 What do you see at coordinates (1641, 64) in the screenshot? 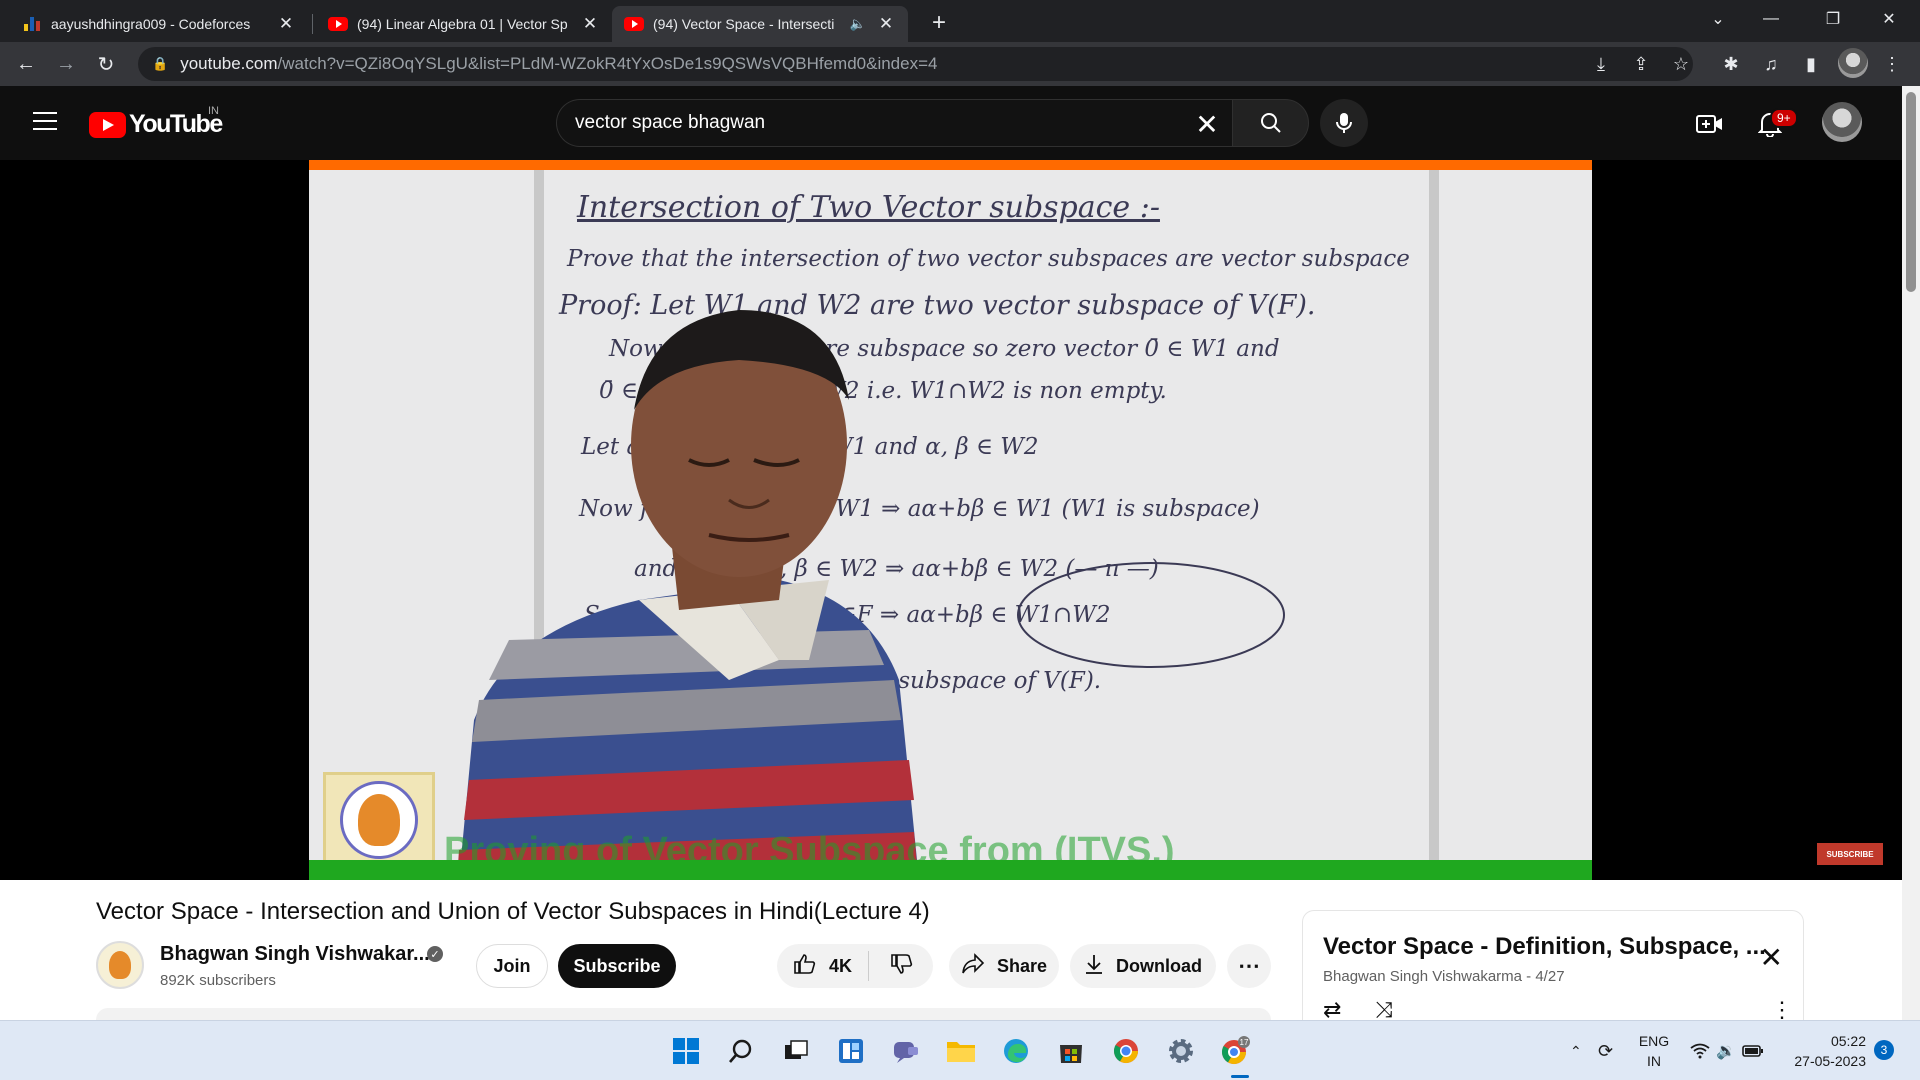
I see `share-page-icon: ⇪` at bounding box center [1641, 64].